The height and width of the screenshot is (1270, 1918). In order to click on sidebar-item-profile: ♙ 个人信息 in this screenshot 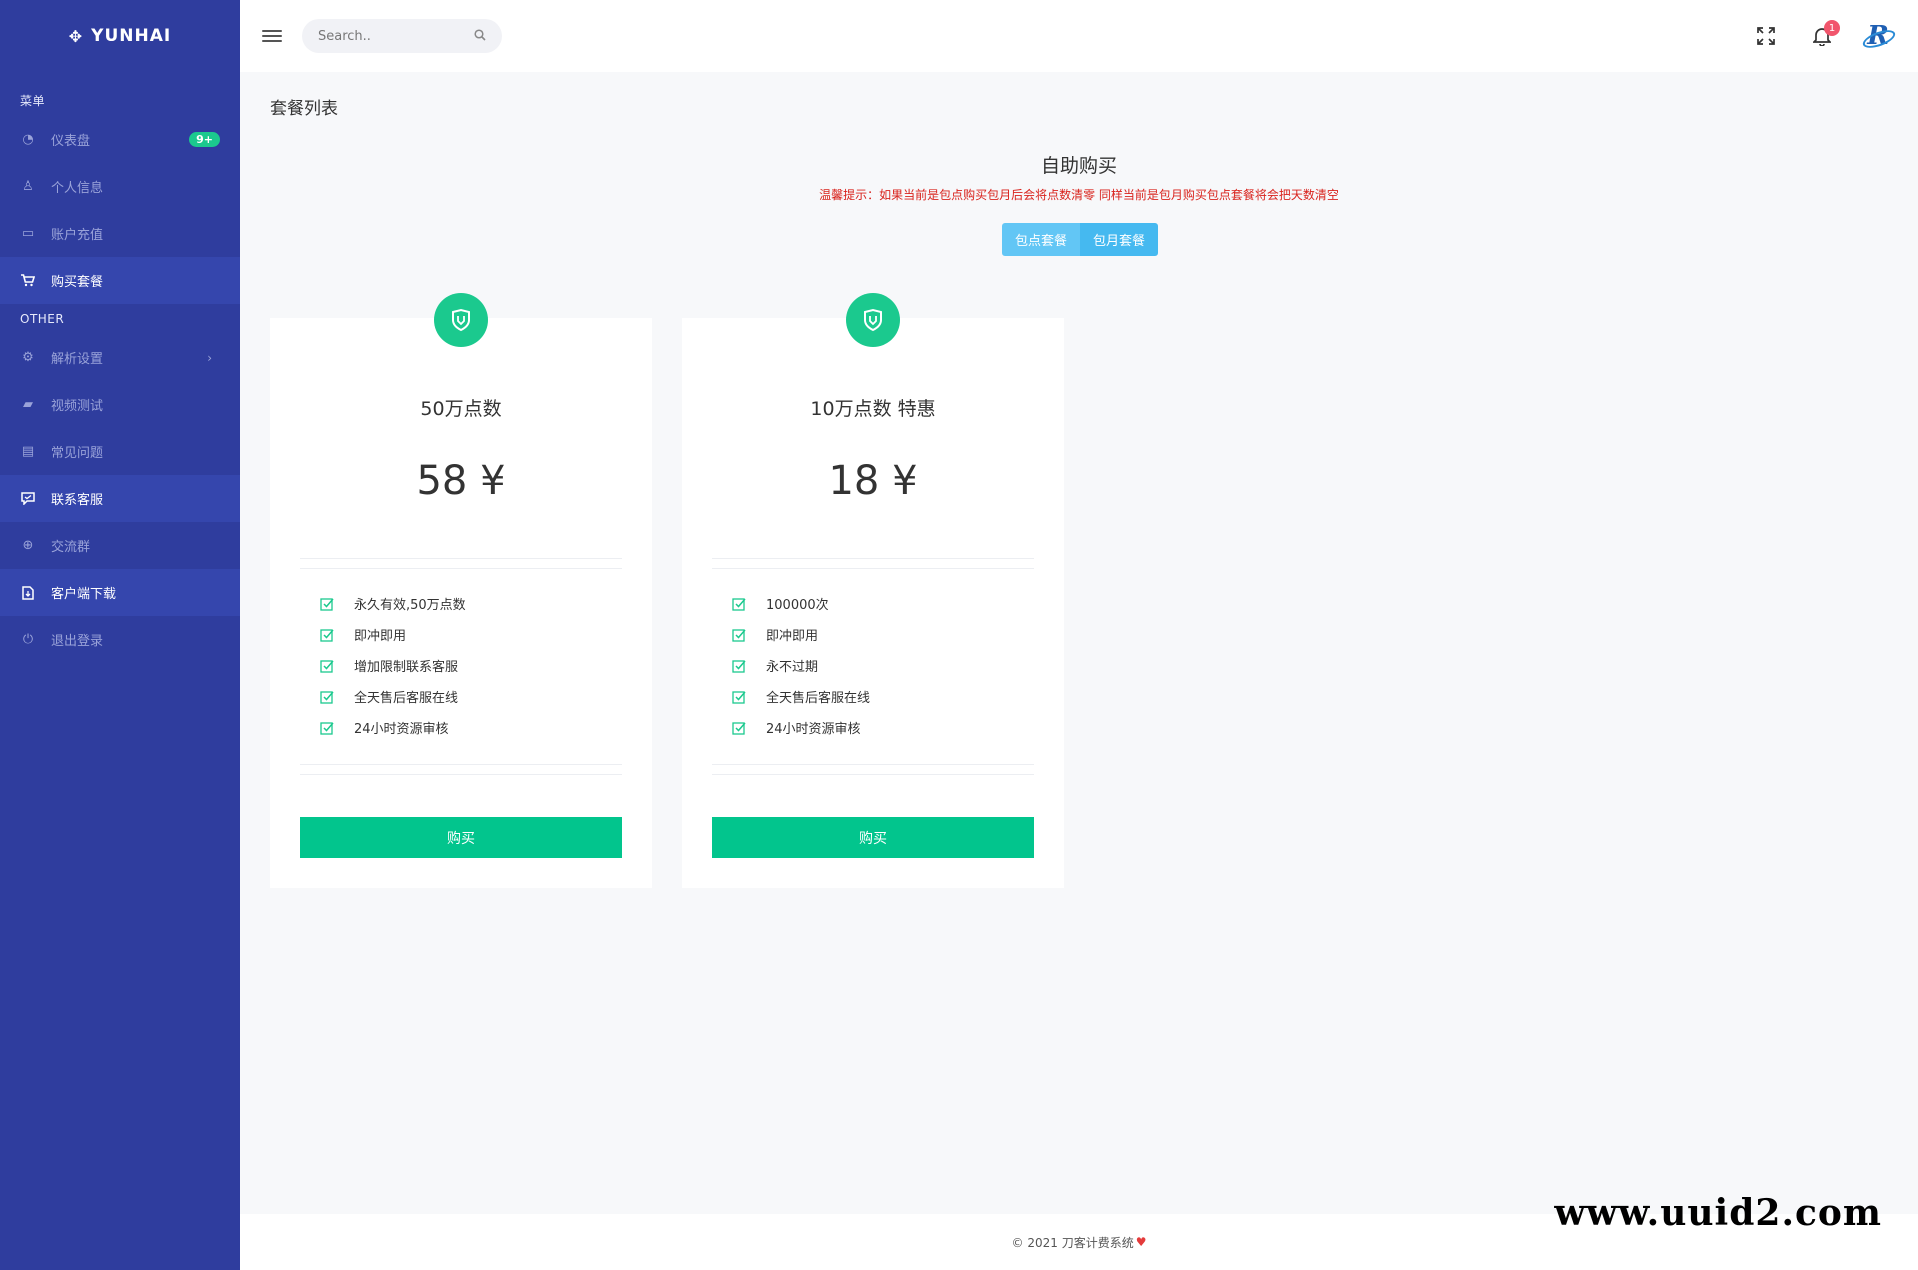, I will do `click(120, 186)`.